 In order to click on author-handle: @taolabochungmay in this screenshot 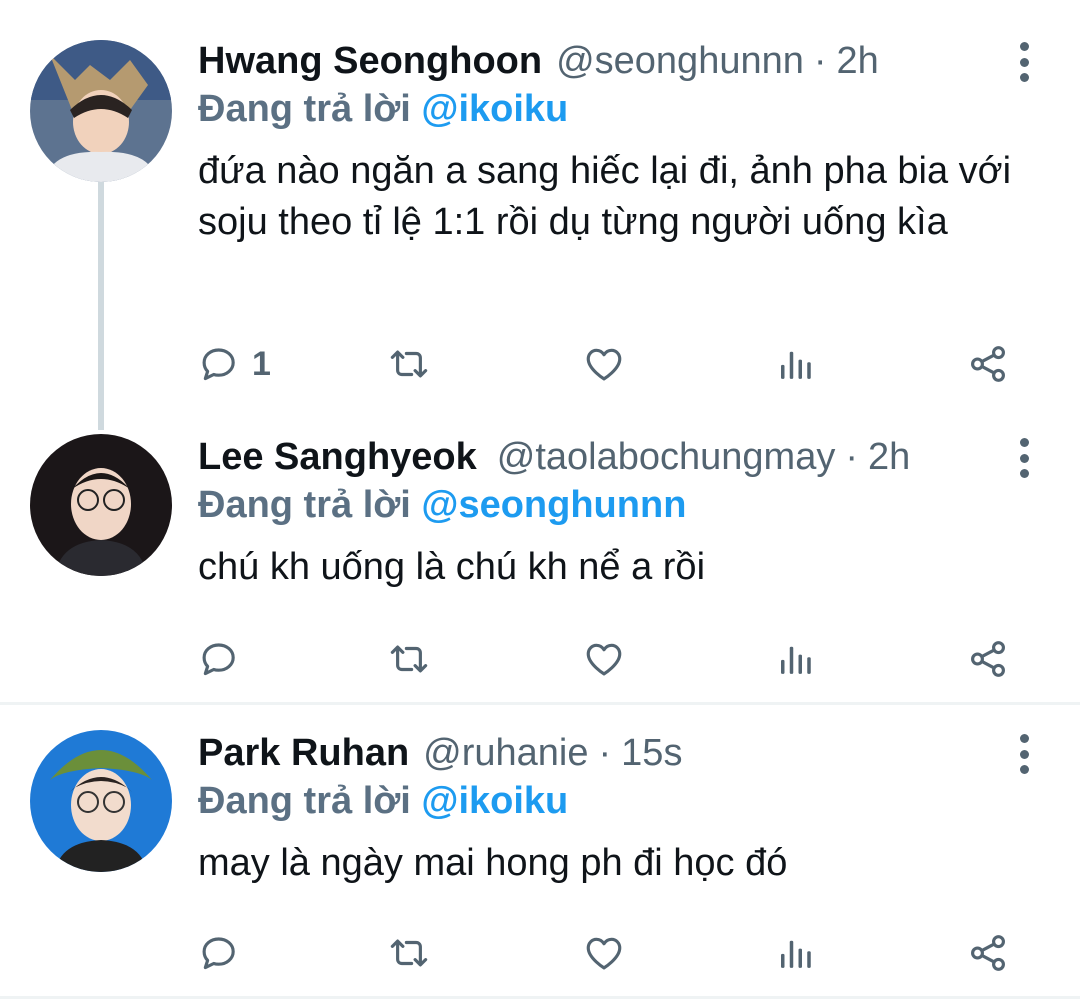, I will do `click(666, 457)`.